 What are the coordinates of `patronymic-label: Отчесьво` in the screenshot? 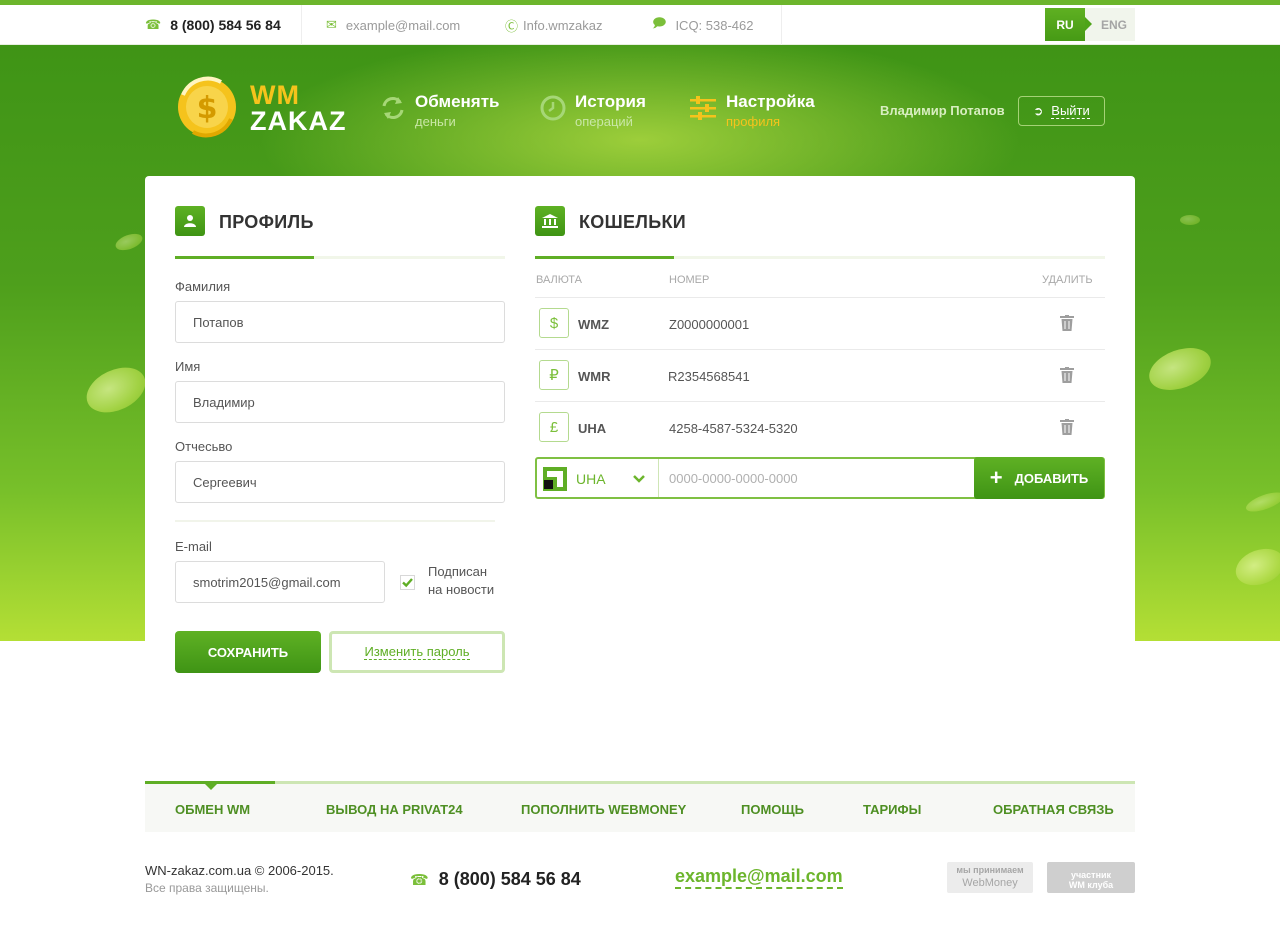 It's located at (204, 446).